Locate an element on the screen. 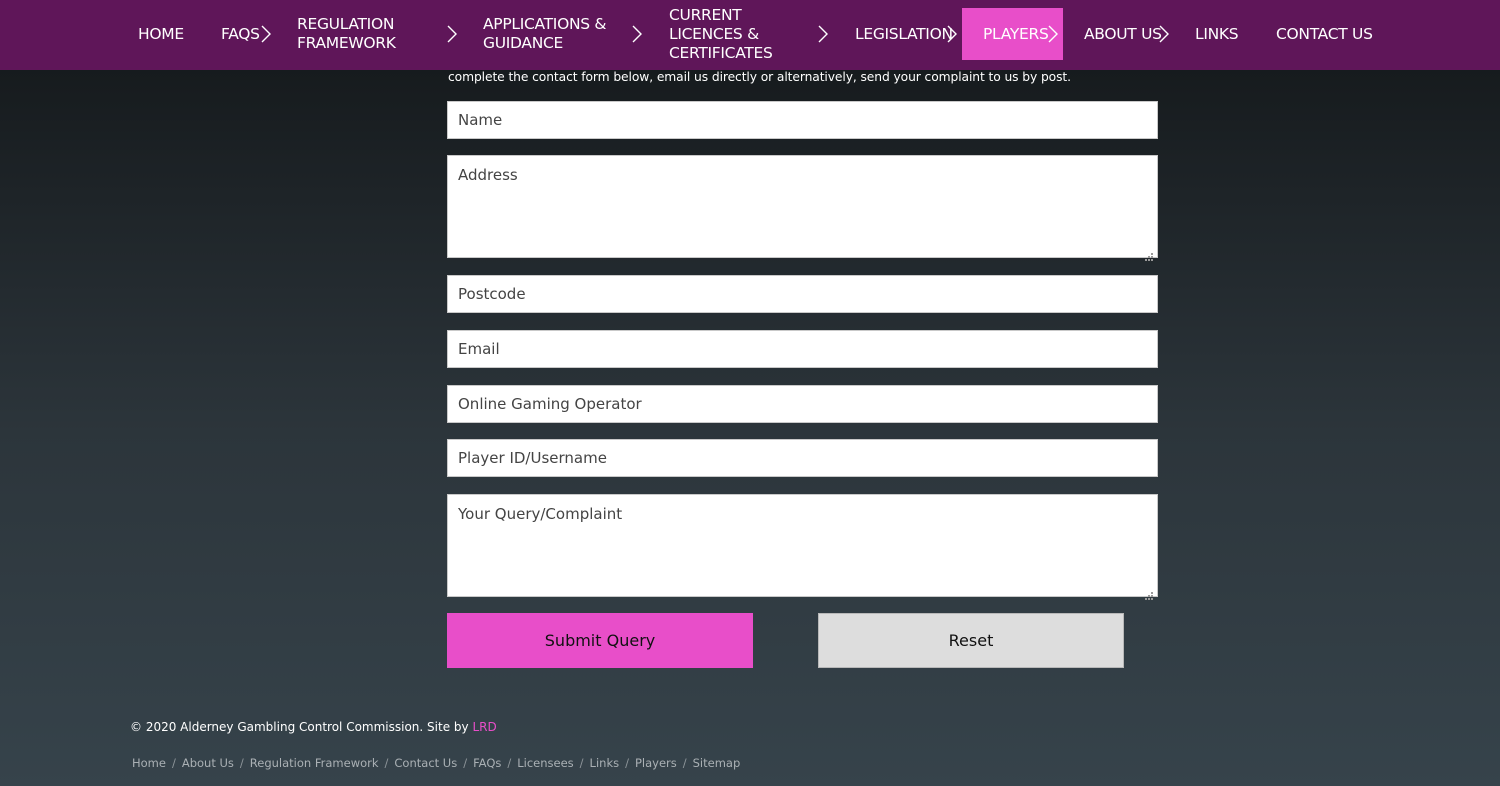  nav-item-applications-guidance: APPLICATIONS & GUIDANCE is located at coordinates (550, 34).